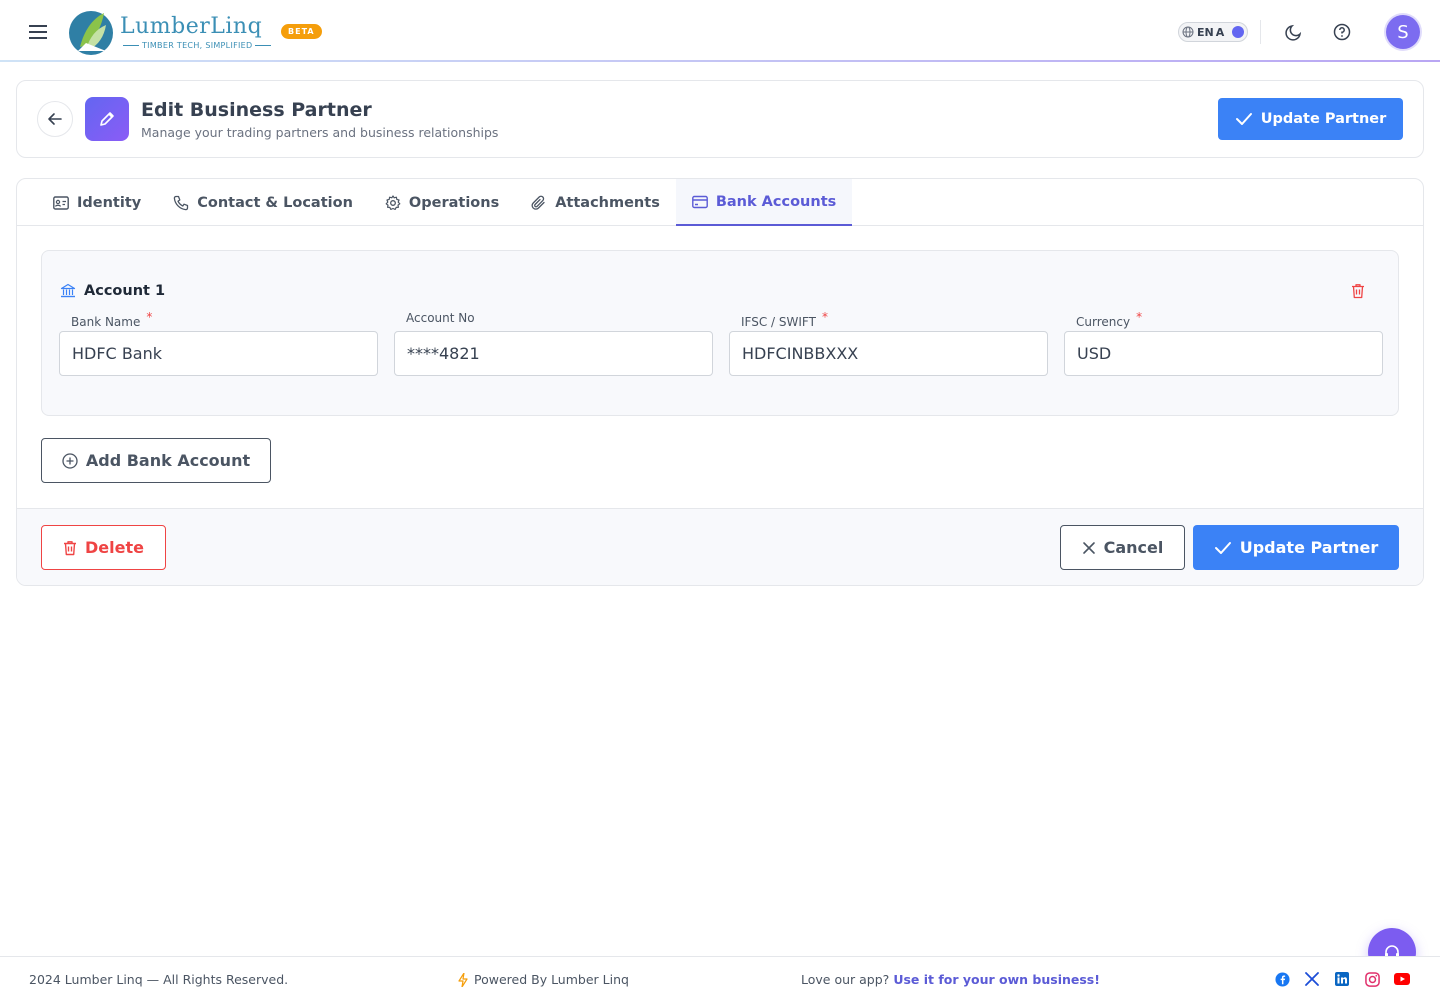 This screenshot has height=1000, width=1440. What do you see at coordinates (553, 353) in the screenshot?
I see `account-no-input` at bounding box center [553, 353].